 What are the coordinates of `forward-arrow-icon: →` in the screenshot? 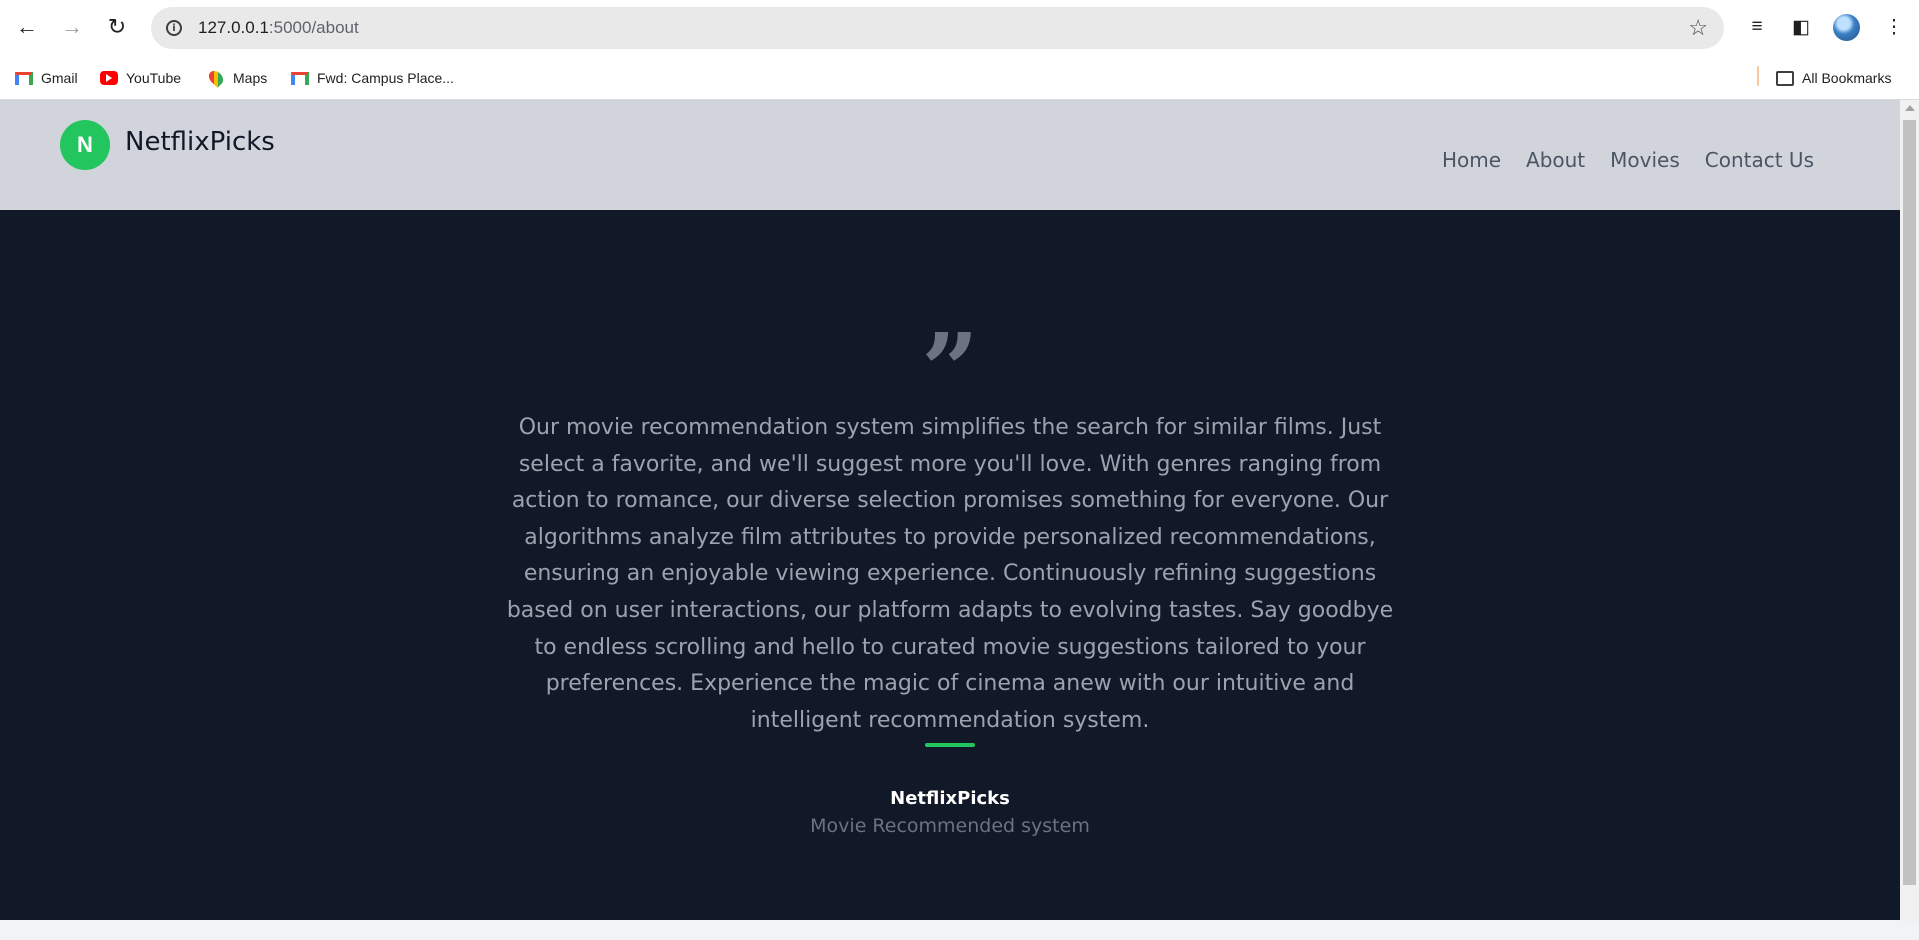 It's located at (72, 26).